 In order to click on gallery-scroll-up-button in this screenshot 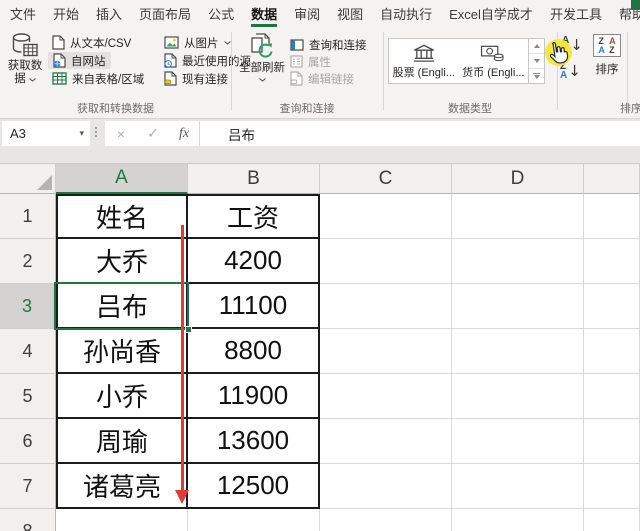, I will do `click(536, 46)`.